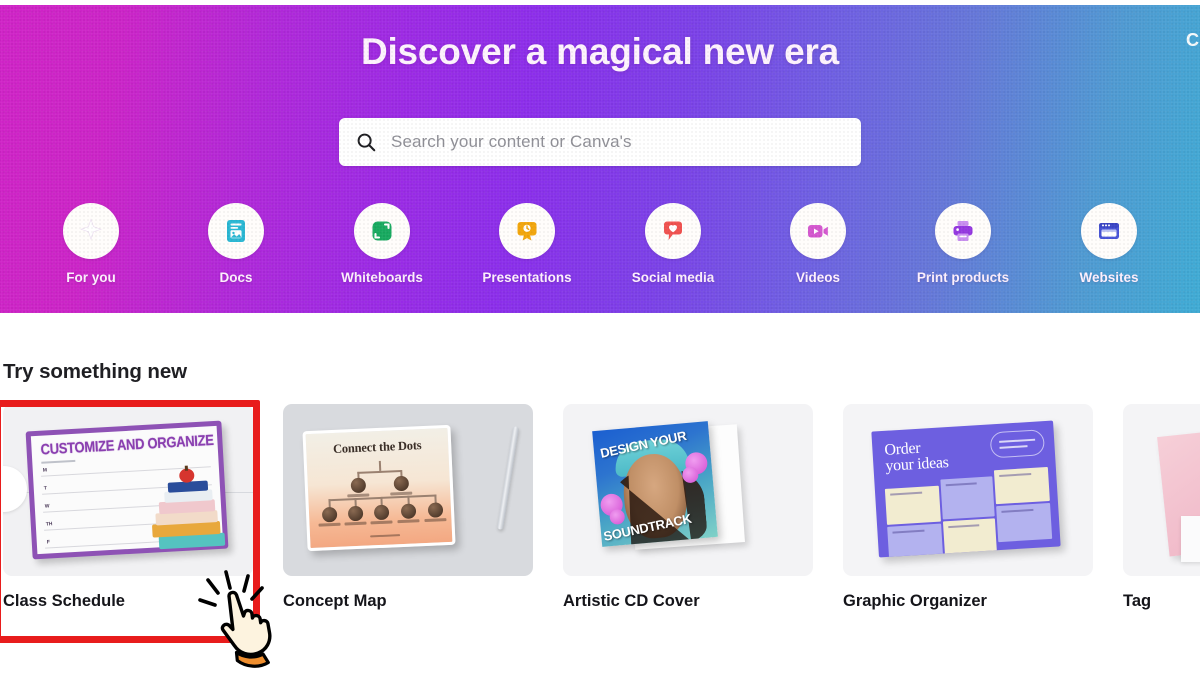 The image size is (1200, 675). What do you see at coordinates (631, 601) in the screenshot?
I see `card-label: Artistic CD Cover` at bounding box center [631, 601].